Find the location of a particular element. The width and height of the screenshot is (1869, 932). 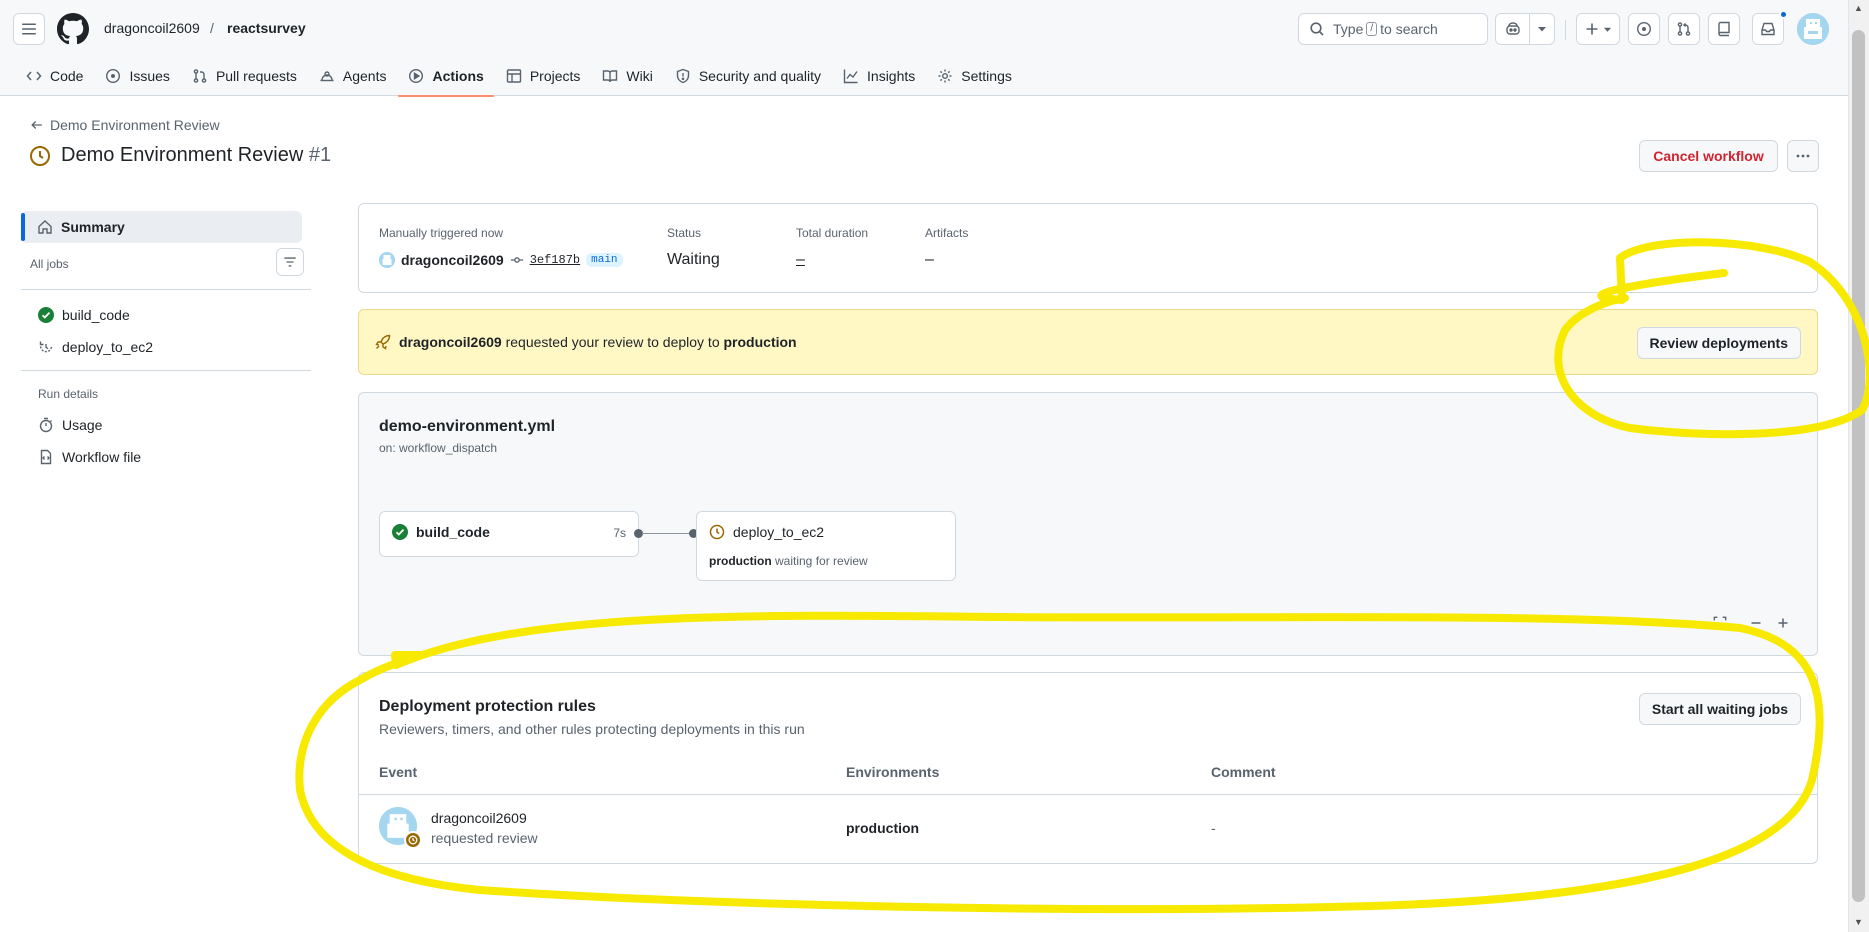

sidebar-job-label: build_code is located at coordinates (96, 315).